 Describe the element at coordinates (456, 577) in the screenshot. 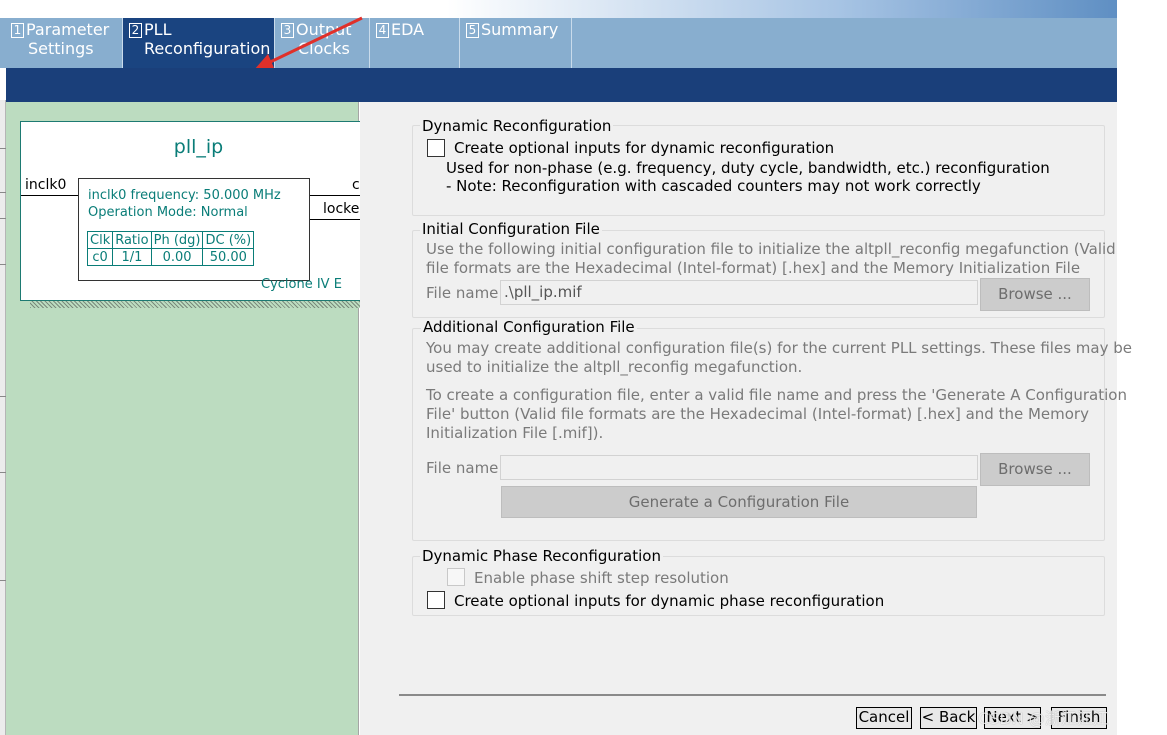

I see `phase-step-checkbox` at that location.